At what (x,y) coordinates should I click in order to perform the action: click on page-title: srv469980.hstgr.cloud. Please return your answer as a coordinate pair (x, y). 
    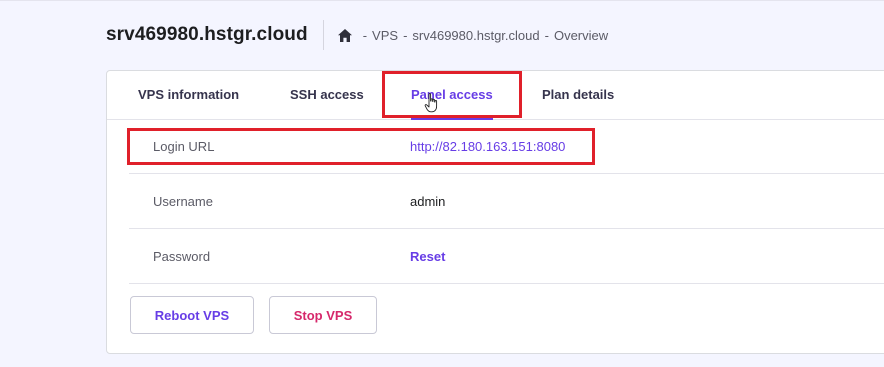
    Looking at the image, I should click on (207, 34).